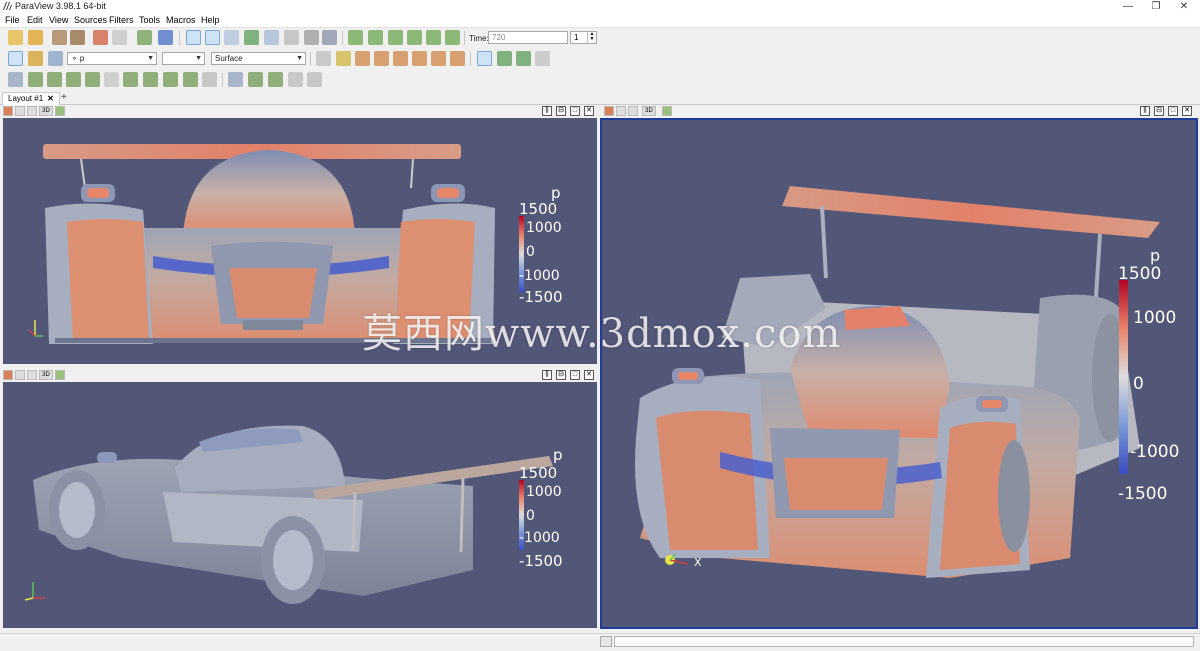 The height and width of the screenshot is (651, 1200). Describe the element at coordinates (149, 20) in the screenshot. I see `menu-tools: Tools` at that location.